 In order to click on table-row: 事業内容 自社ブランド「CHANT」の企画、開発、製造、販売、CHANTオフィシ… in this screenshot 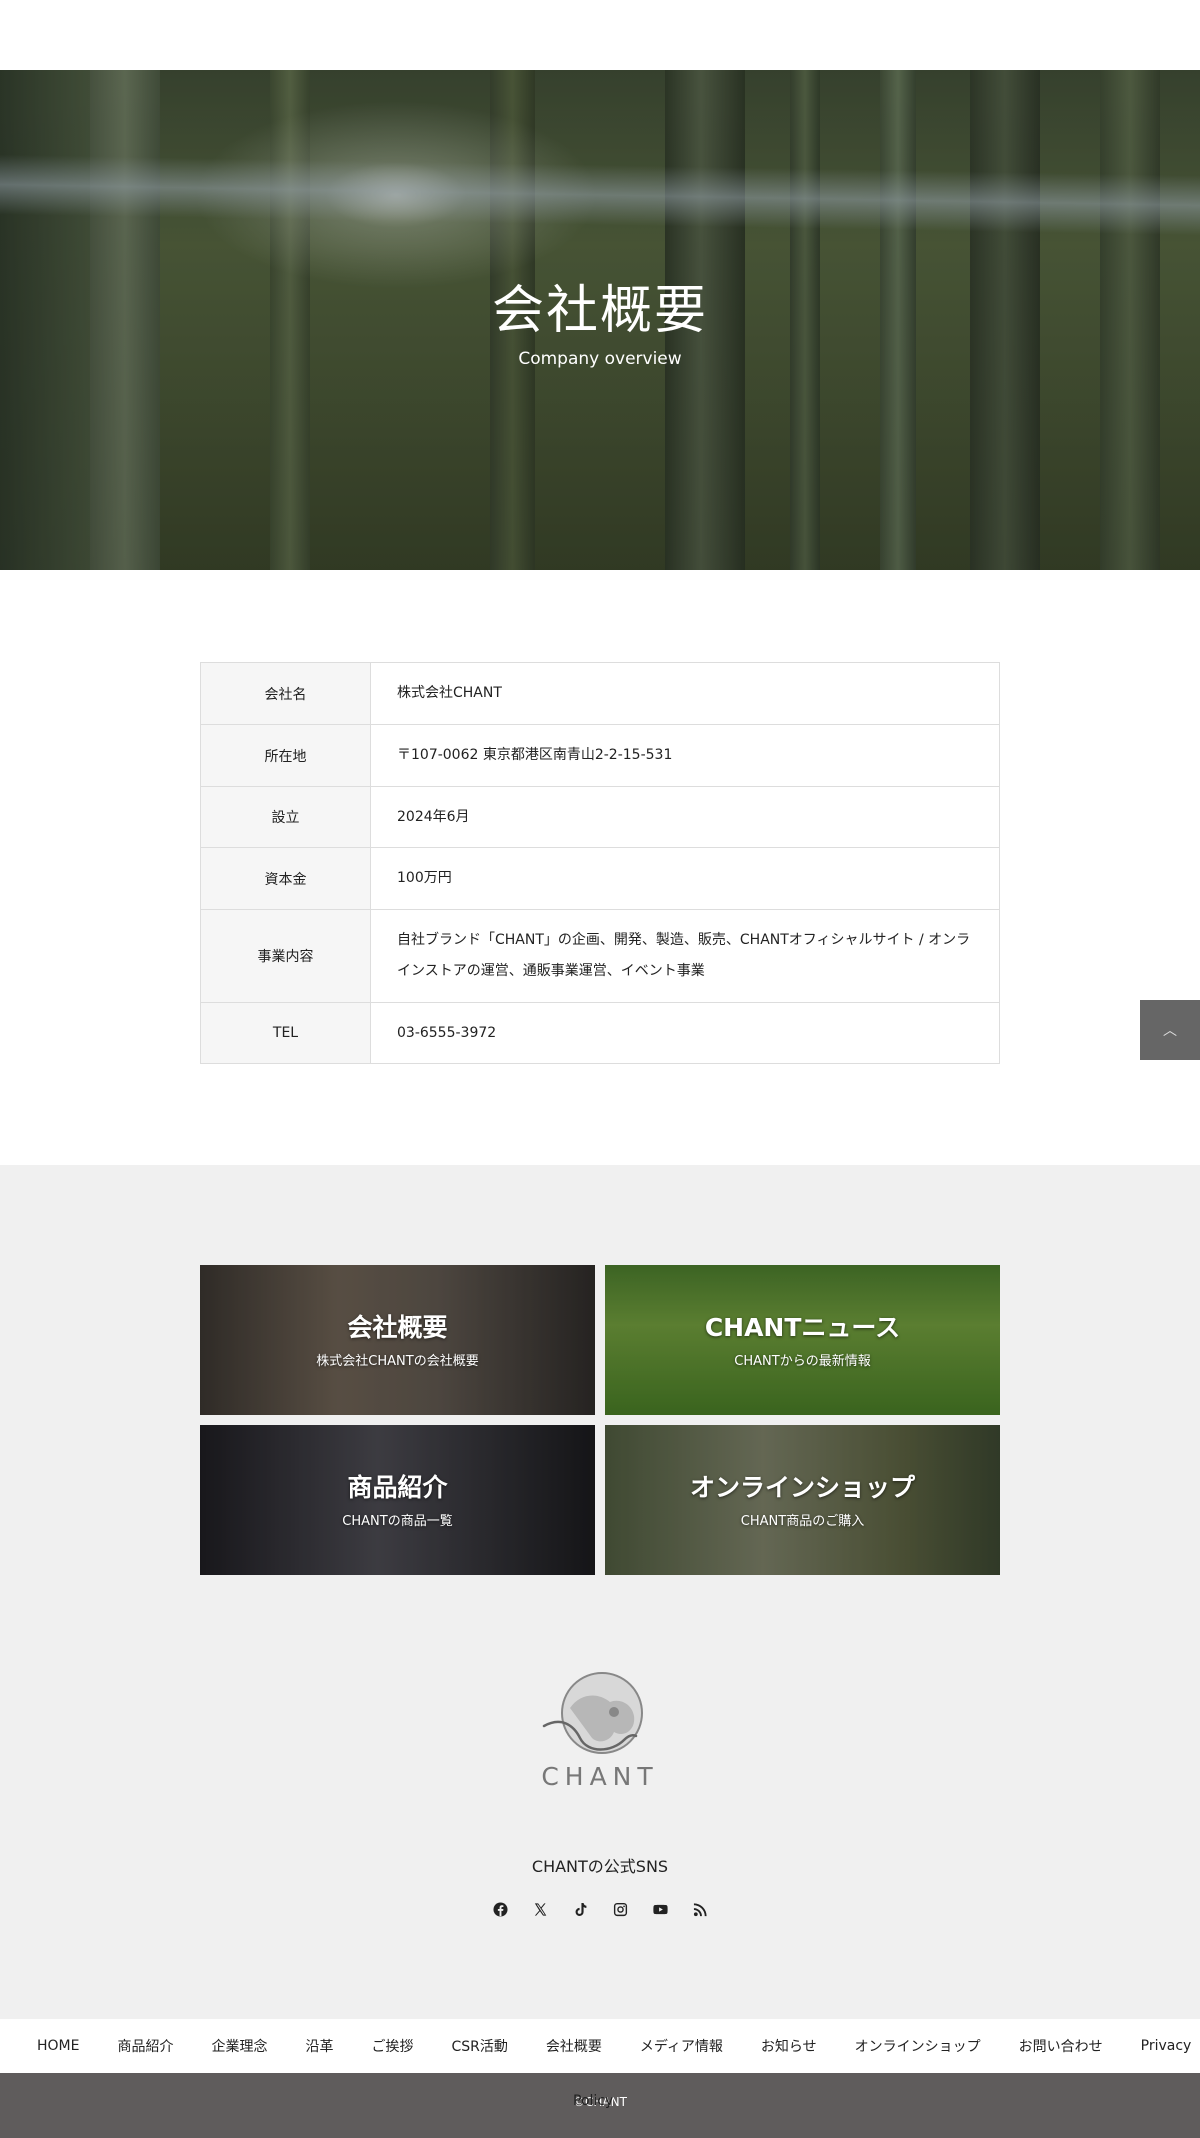, I will do `click(600, 956)`.